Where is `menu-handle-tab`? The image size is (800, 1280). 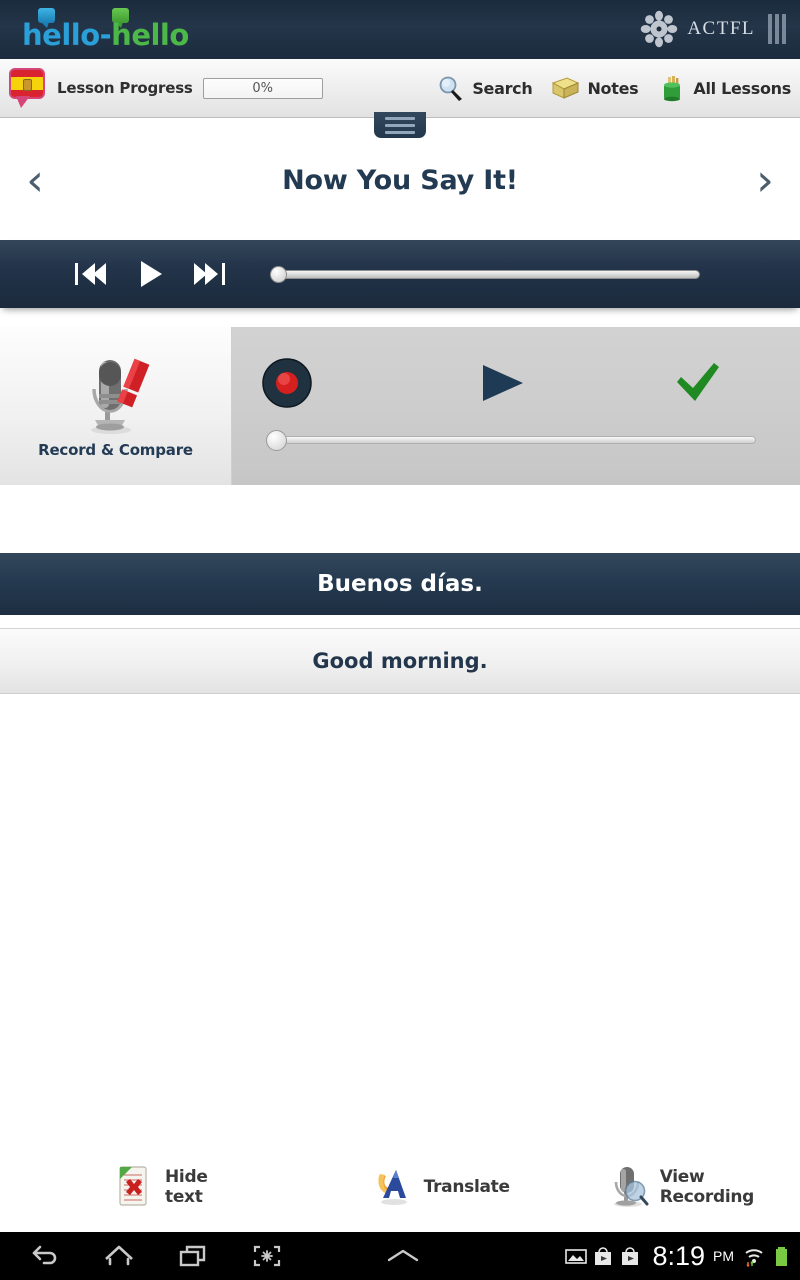 menu-handle-tab is located at coordinates (400, 125).